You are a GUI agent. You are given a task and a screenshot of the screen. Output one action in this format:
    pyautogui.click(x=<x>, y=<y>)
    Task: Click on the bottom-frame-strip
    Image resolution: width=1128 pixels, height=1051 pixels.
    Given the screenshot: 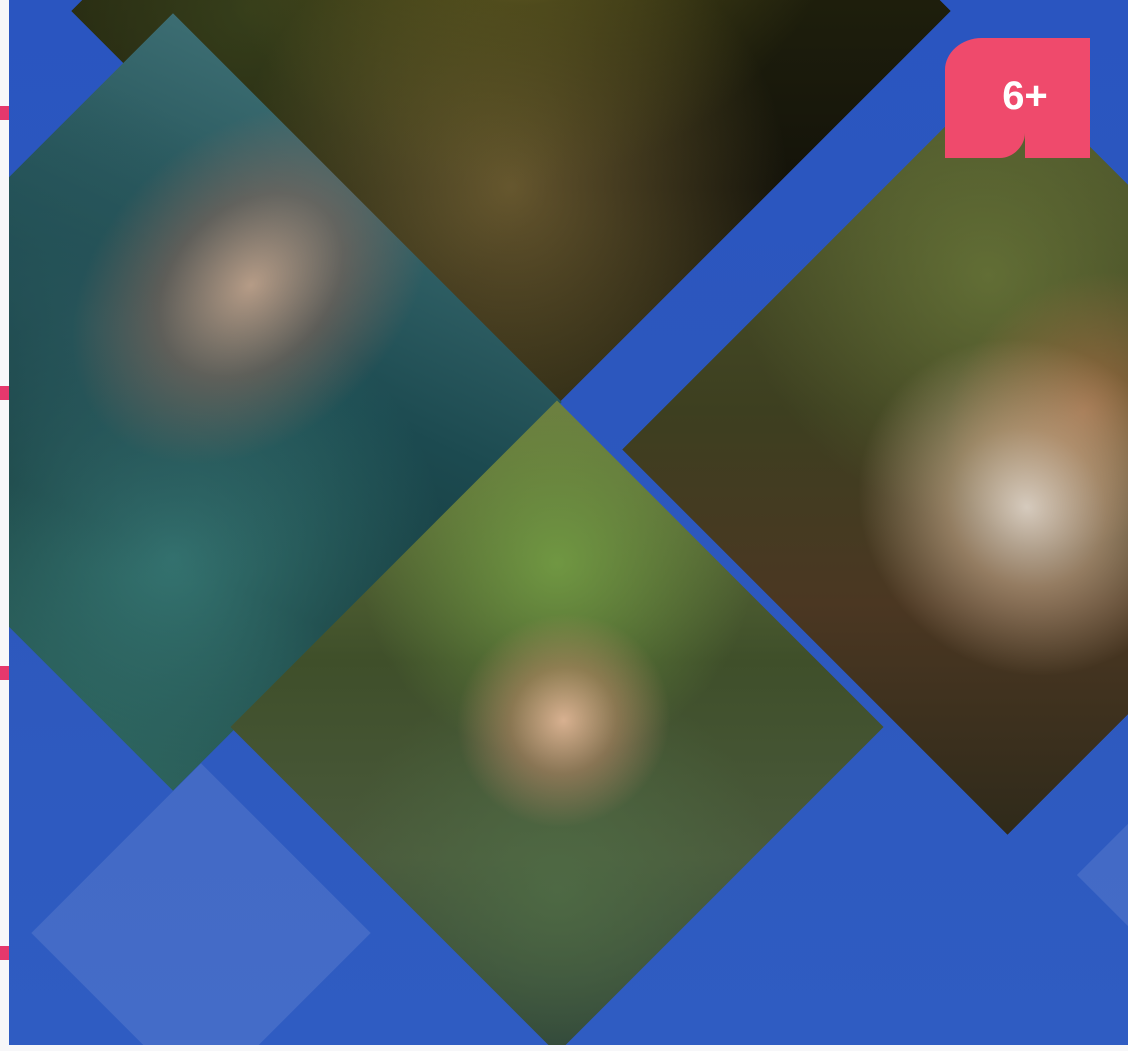 What is the action you would take?
    pyautogui.click(x=564, y=1048)
    